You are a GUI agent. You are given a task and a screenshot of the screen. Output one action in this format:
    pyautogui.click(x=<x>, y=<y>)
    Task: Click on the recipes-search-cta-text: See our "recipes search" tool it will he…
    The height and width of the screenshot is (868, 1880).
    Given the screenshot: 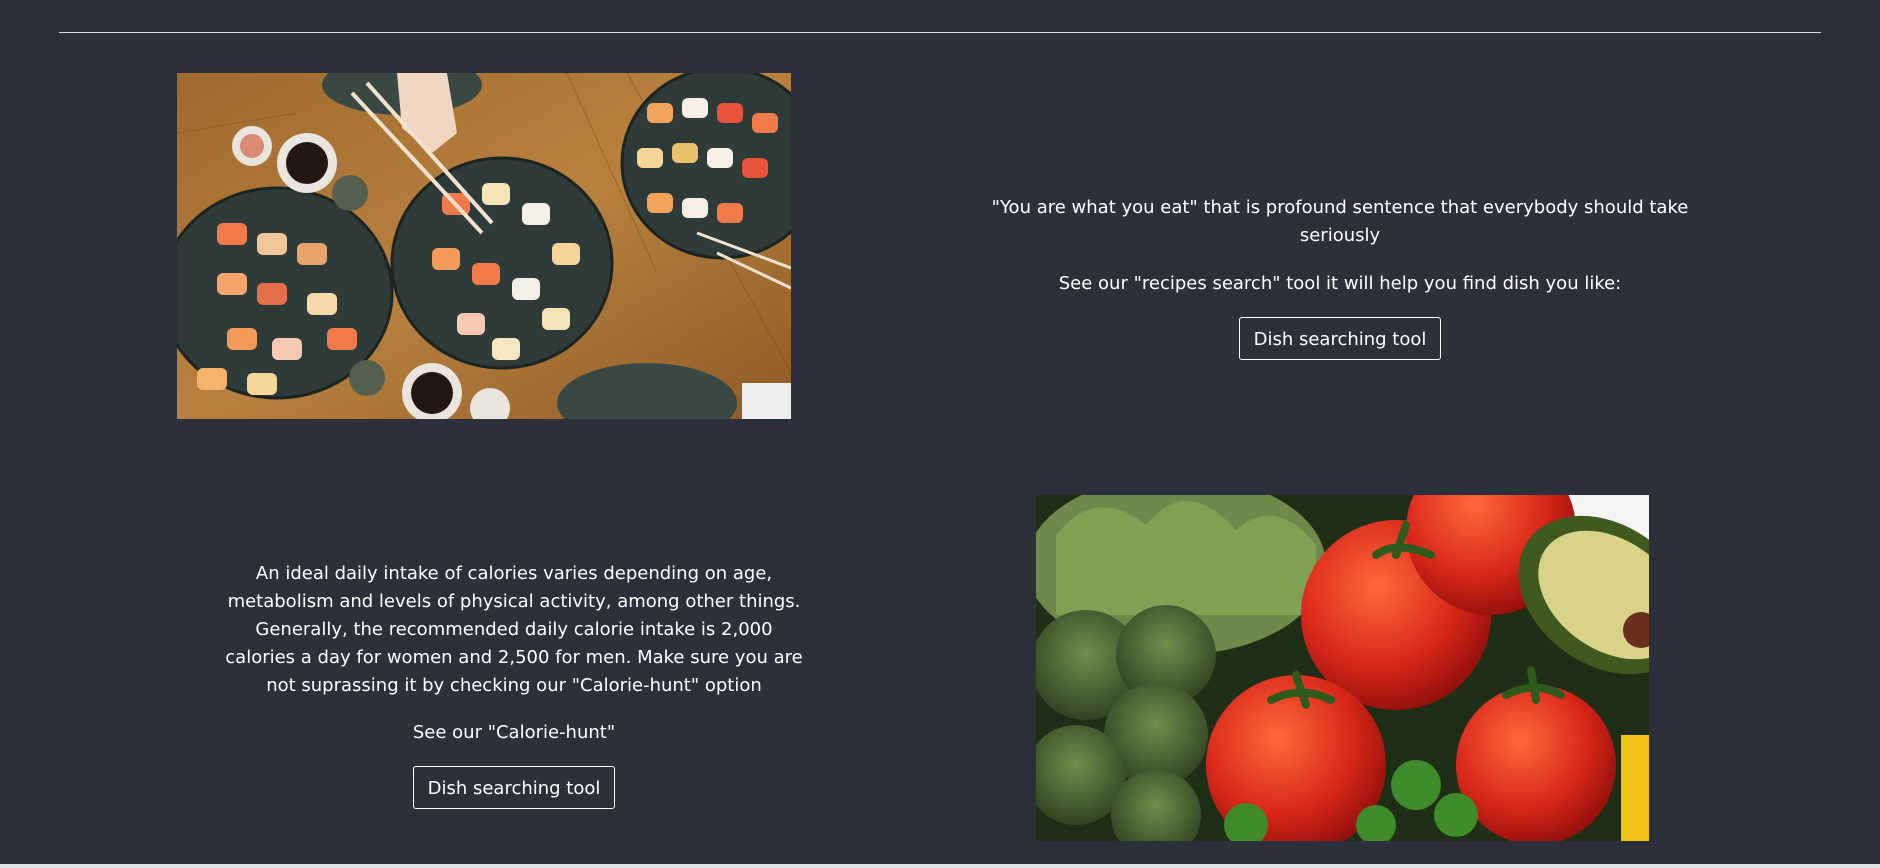 What is the action you would take?
    pyautogui.click(x=1340, y=283)
    